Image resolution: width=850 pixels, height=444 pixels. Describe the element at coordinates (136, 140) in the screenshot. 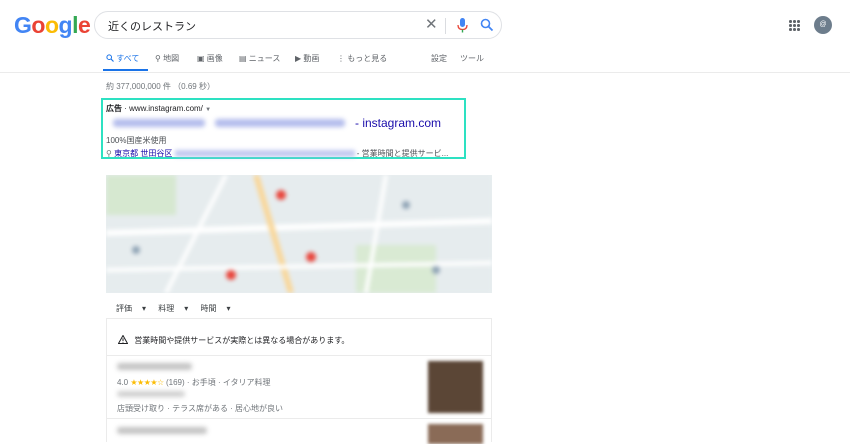

I see `ad-description: 100%国産米使用` at that location.